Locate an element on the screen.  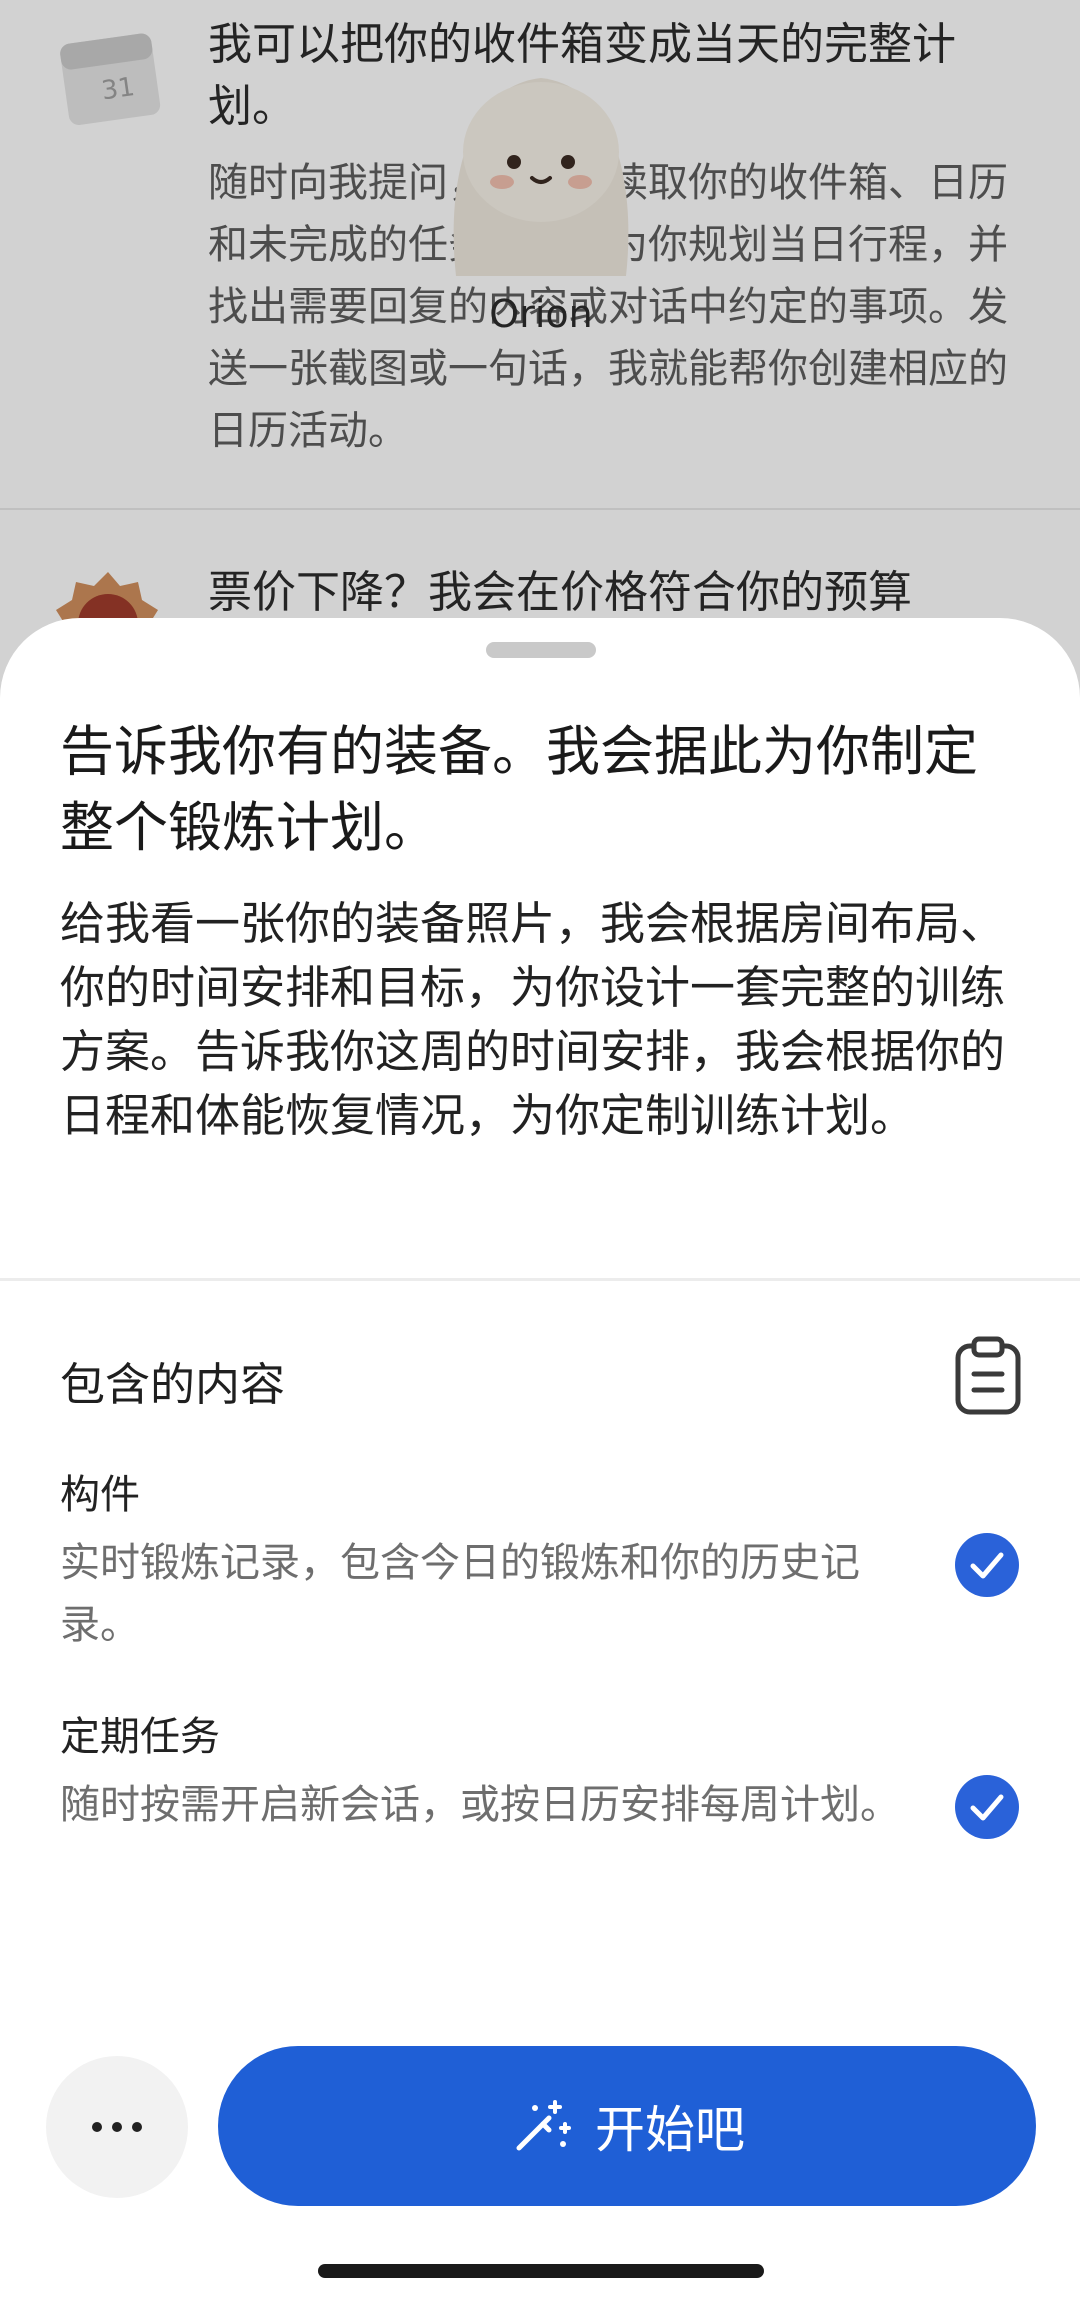
feature-description: 实时锻炼记录，包含今日的锻炼和你的历史记录。 is located at coordinates (460, 1594).